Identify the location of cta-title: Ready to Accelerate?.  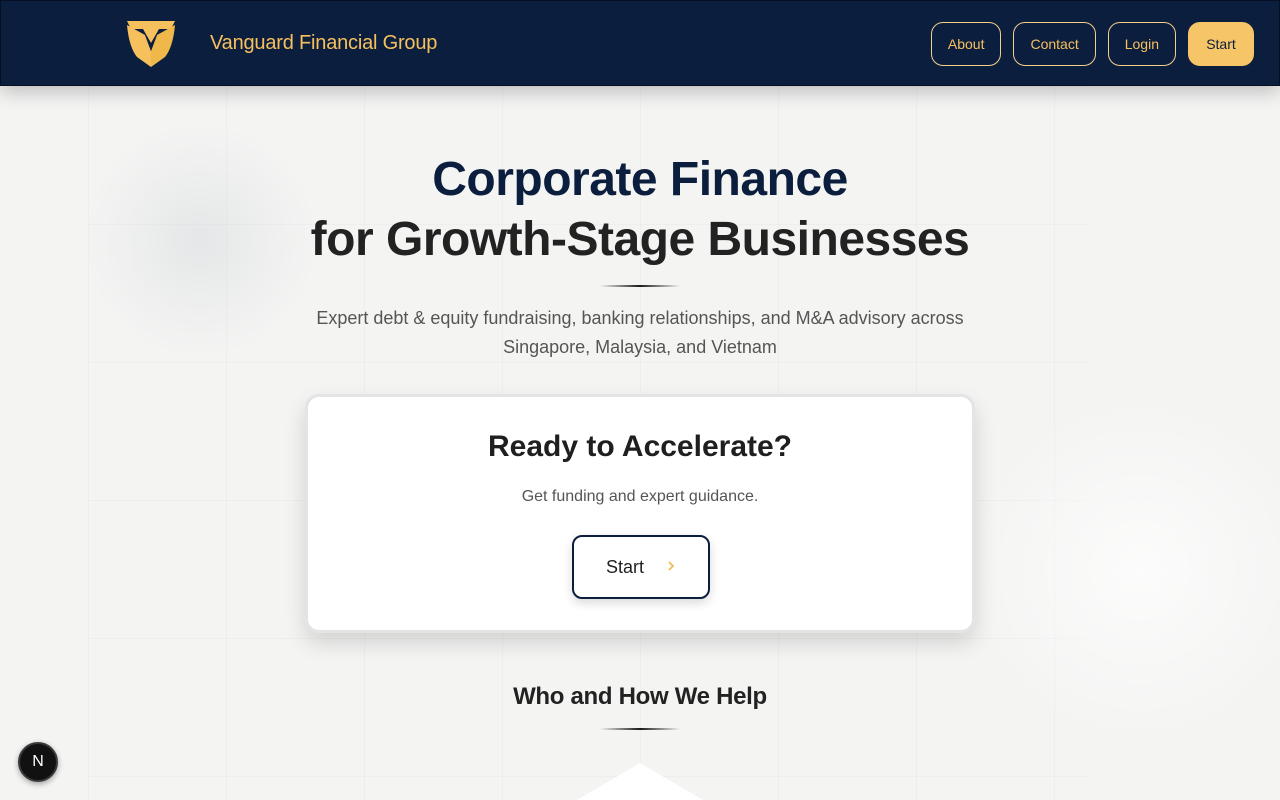
(639, 446).